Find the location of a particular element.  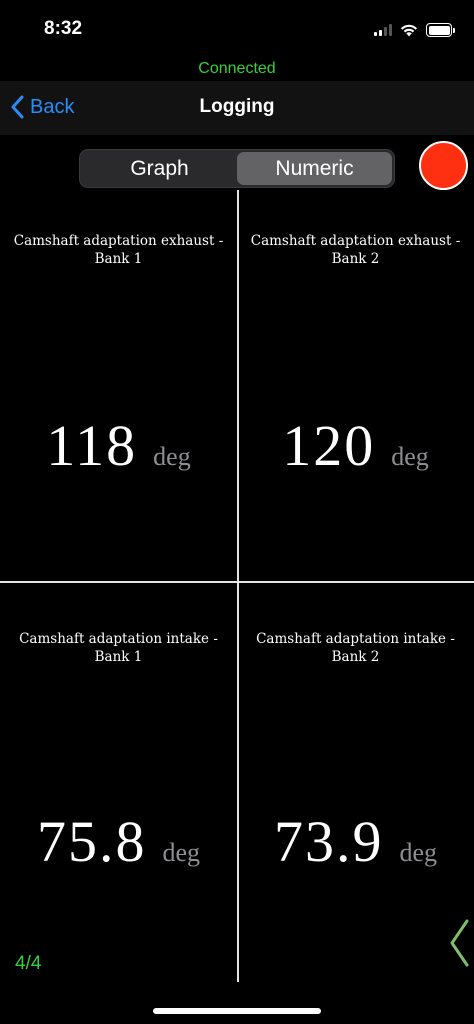

wifi-icon is located at coordinates (409, 30).